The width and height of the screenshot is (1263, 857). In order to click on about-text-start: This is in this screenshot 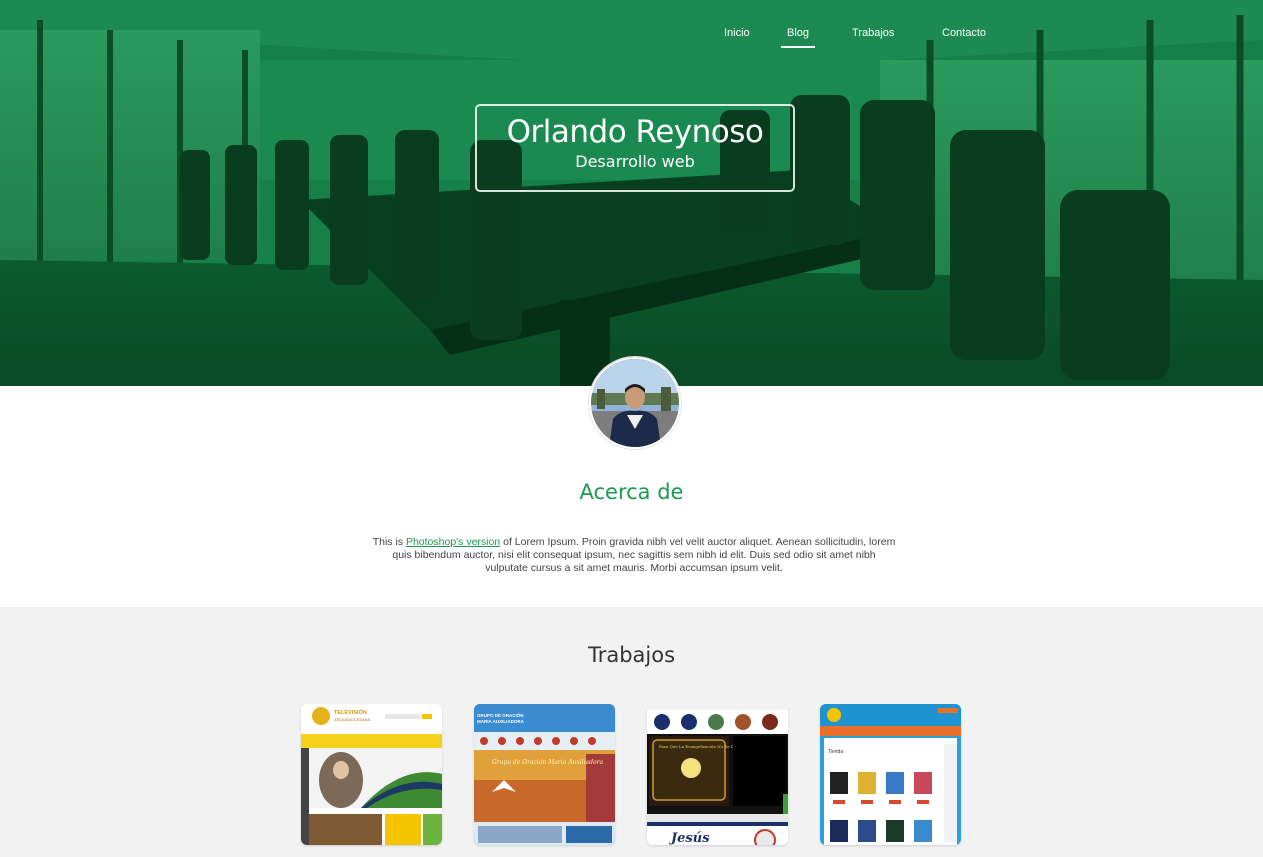, I will do `click(389, 542)`.